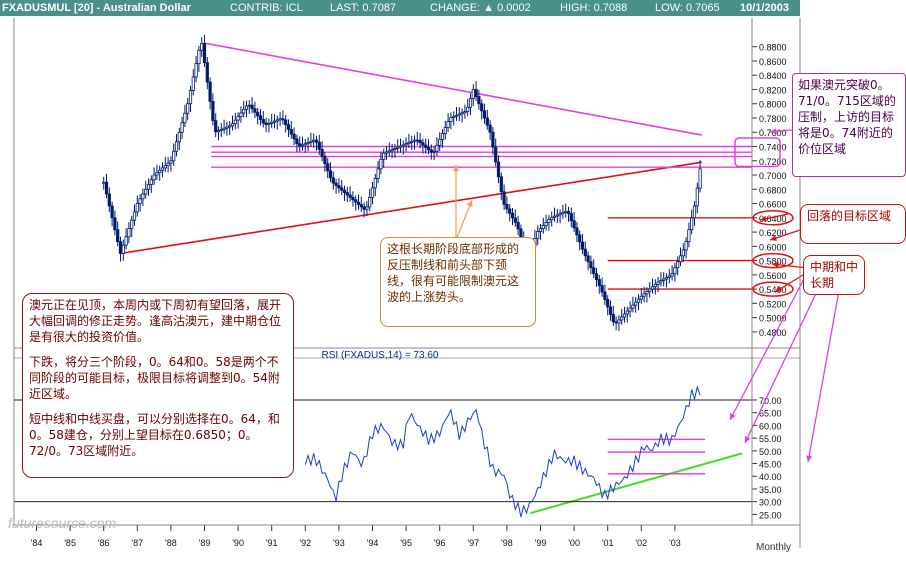 This screenshot has height=577, width=906. Describe the element at coordinates (773, 290) in the screenshot. I see `price-tick-label: 0.5400` at that location.